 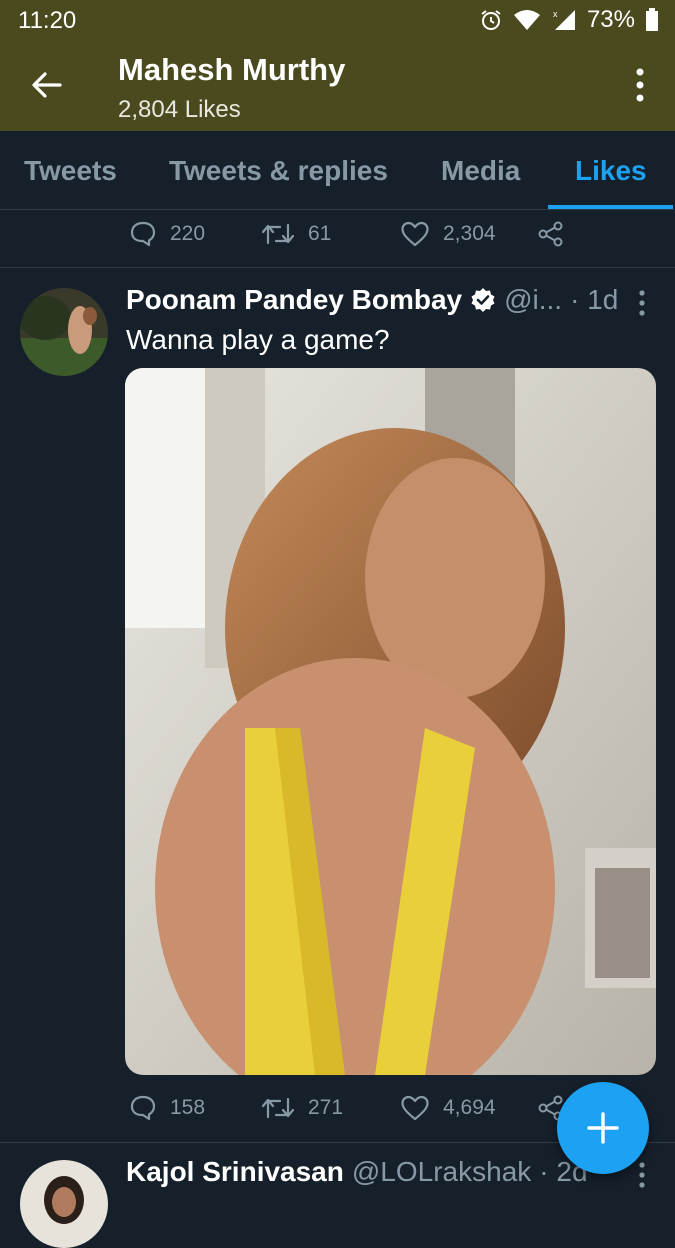 What do you see at coordinates (179, 109) in the screenshot?
I see `likes-count: 2,804 Likes` at bounding box center [179, 109].